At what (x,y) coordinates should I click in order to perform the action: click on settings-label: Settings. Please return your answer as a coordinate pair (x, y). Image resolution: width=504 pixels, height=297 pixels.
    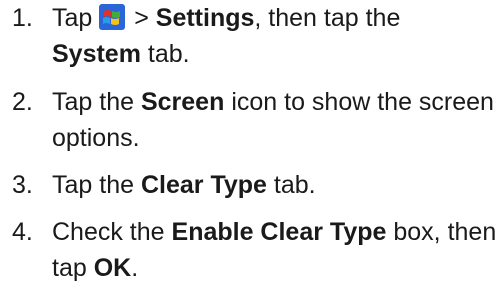
    Looking at the image, I should click on (205, 18).